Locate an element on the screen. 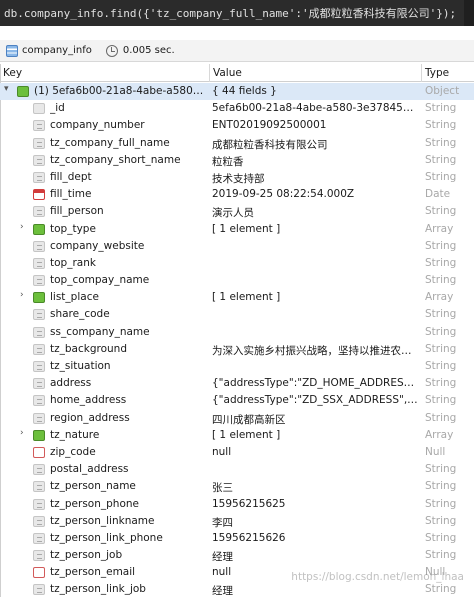 This screenshot has width=474, height=599. field-key: company_number is located at coordinates (97, 125).